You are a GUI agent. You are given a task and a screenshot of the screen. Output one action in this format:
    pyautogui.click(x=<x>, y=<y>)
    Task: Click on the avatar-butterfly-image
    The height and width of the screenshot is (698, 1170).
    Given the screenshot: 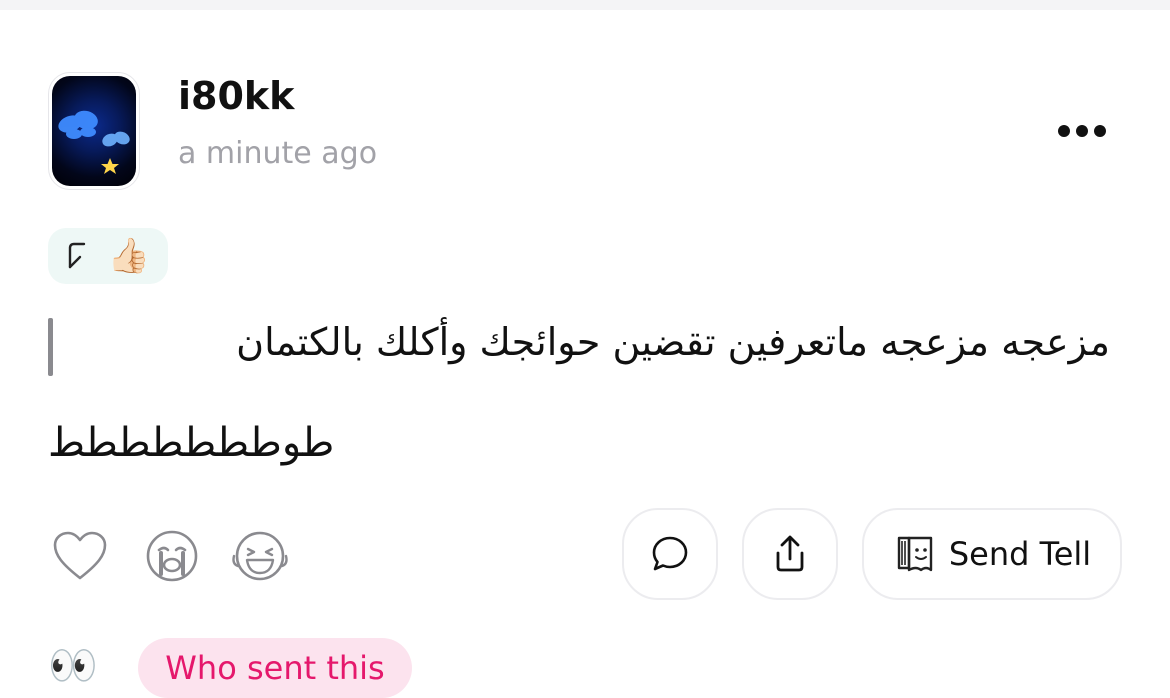 What is the action you would take?
    pyautogui.click(x=94, y=131)
    